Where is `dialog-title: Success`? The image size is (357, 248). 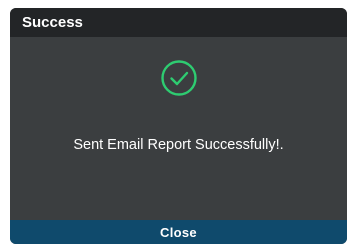
dialog-title: Success is located at coordinates (52, 22).